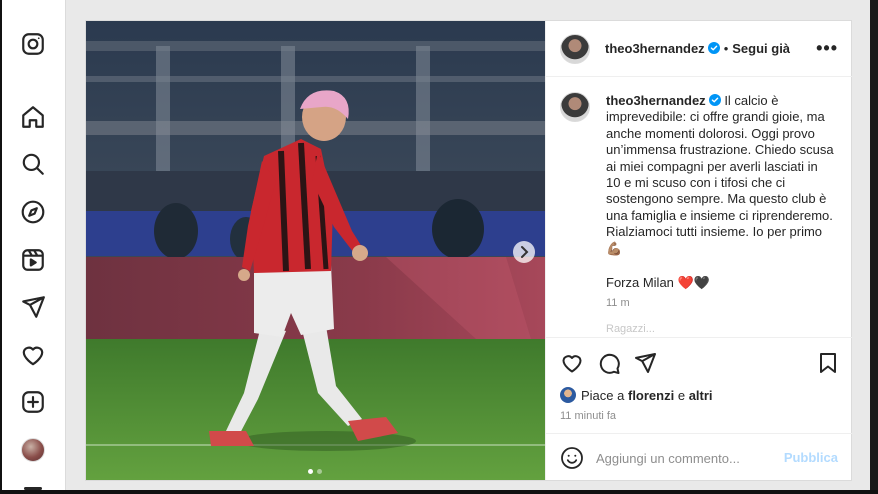 The image size is (878, 494). I want to click on likes-others-link: altri, so click(701, 395).